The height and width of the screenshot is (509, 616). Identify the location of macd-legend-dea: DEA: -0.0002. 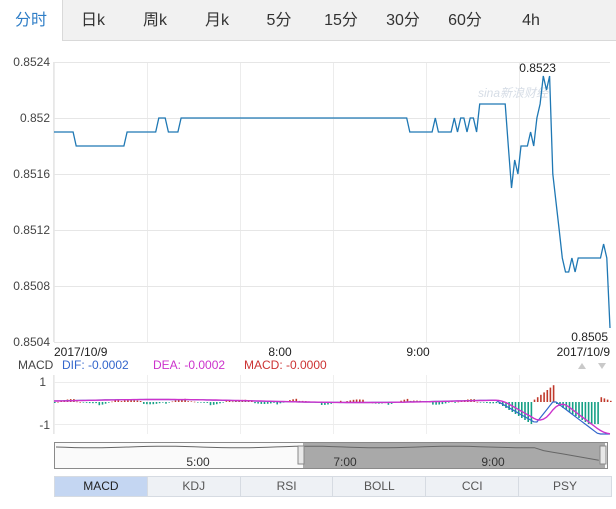
(189, 365).